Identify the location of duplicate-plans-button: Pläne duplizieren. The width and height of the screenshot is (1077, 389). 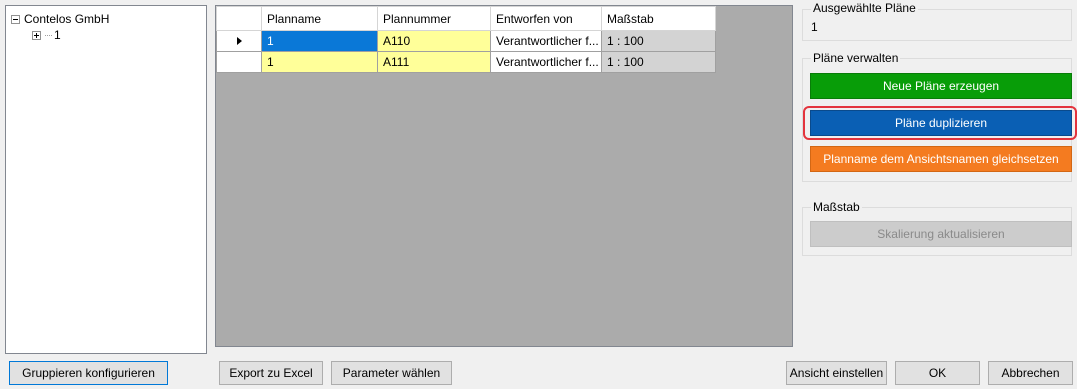
(941, 123).